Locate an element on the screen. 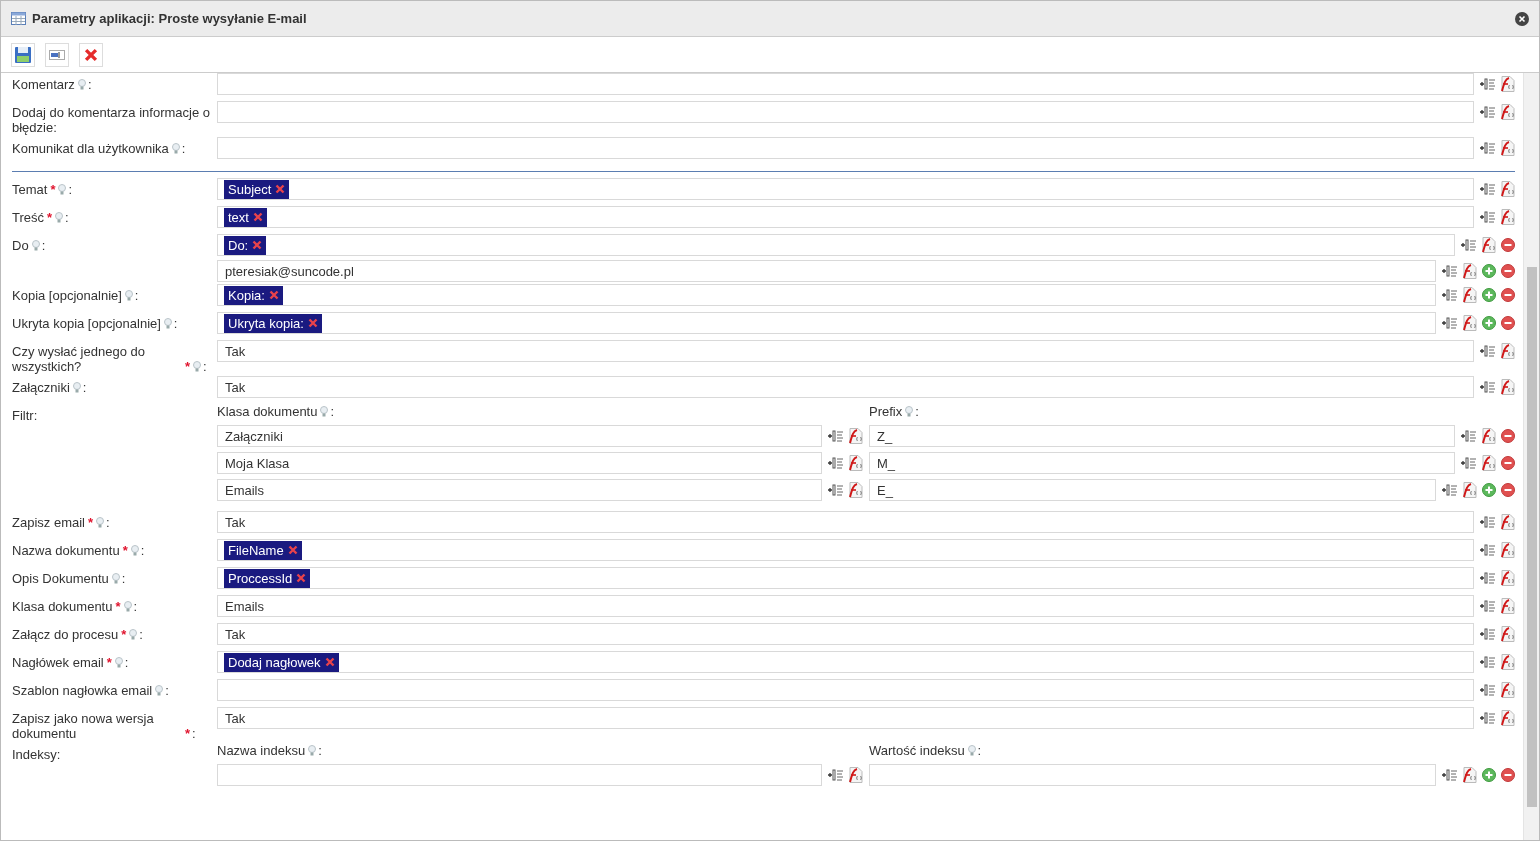 The image size is (1540, 841). input-field: M_ is located at coordinates (1162, 463).